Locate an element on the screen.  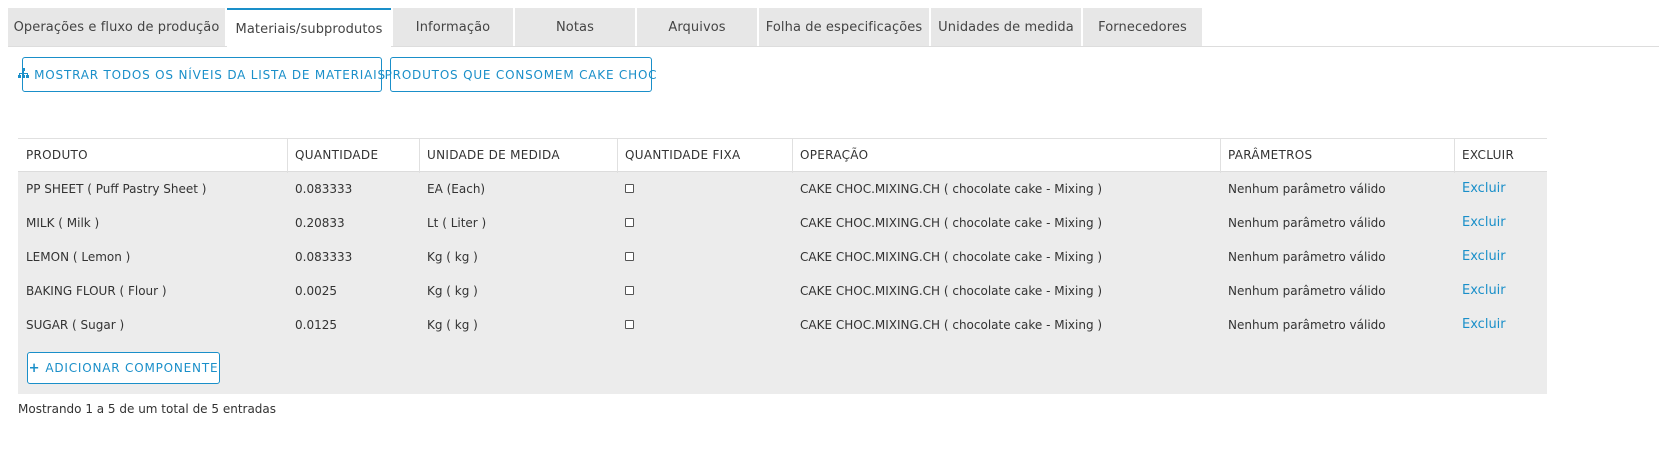
cell-produto: MILK ( Milk ) is located at coordinates (63, 223).